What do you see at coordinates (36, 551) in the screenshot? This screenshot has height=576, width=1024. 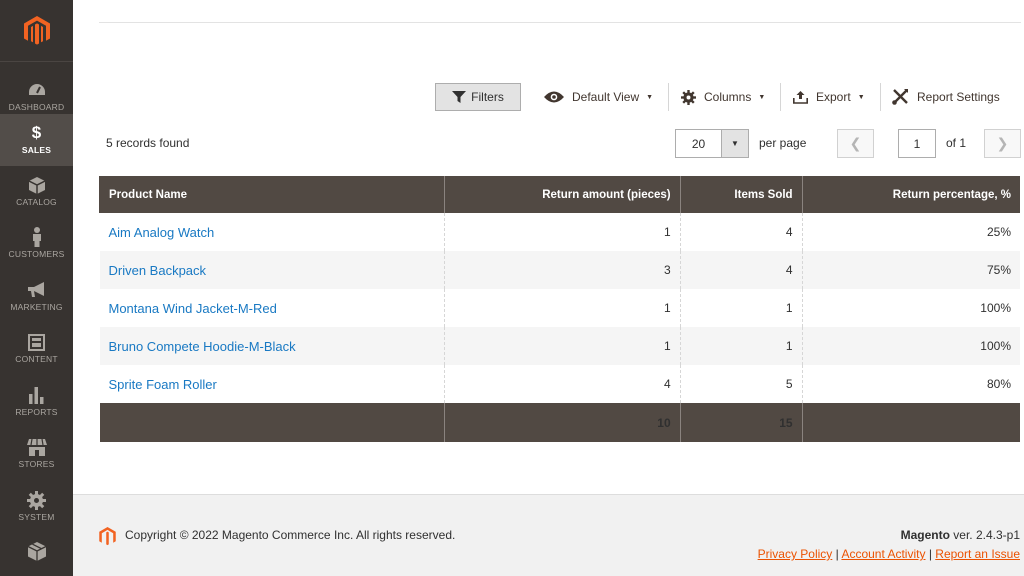 I see `cube-icon` at bounding box center [36, 551].